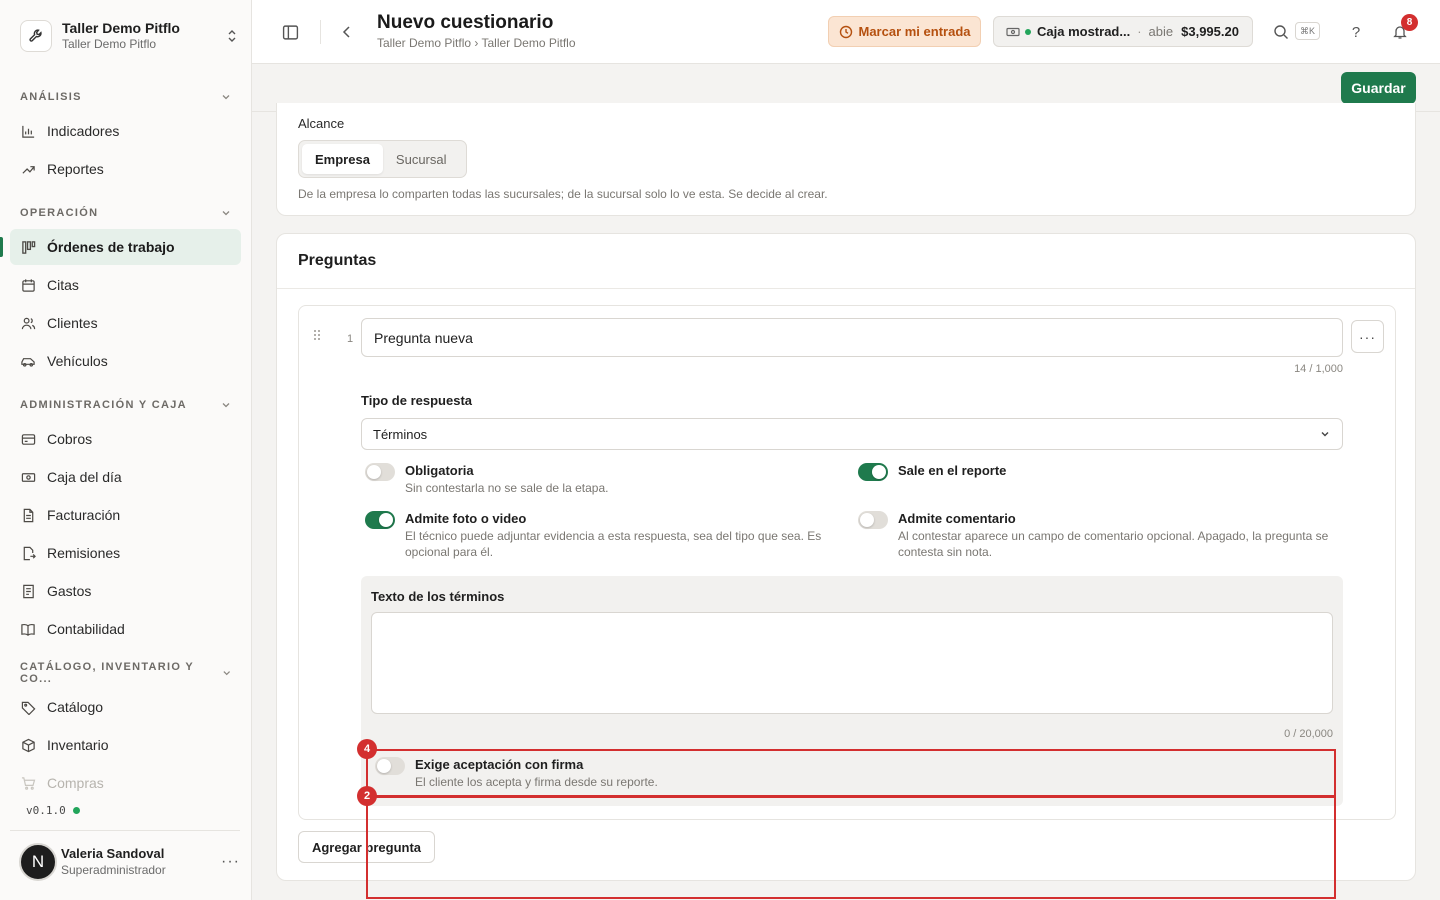 The image size is (1440, 900). What do you see at coordinates (28, 629) in the screenshot?
I see `book-open-icon` at bounding box center [28, 629].